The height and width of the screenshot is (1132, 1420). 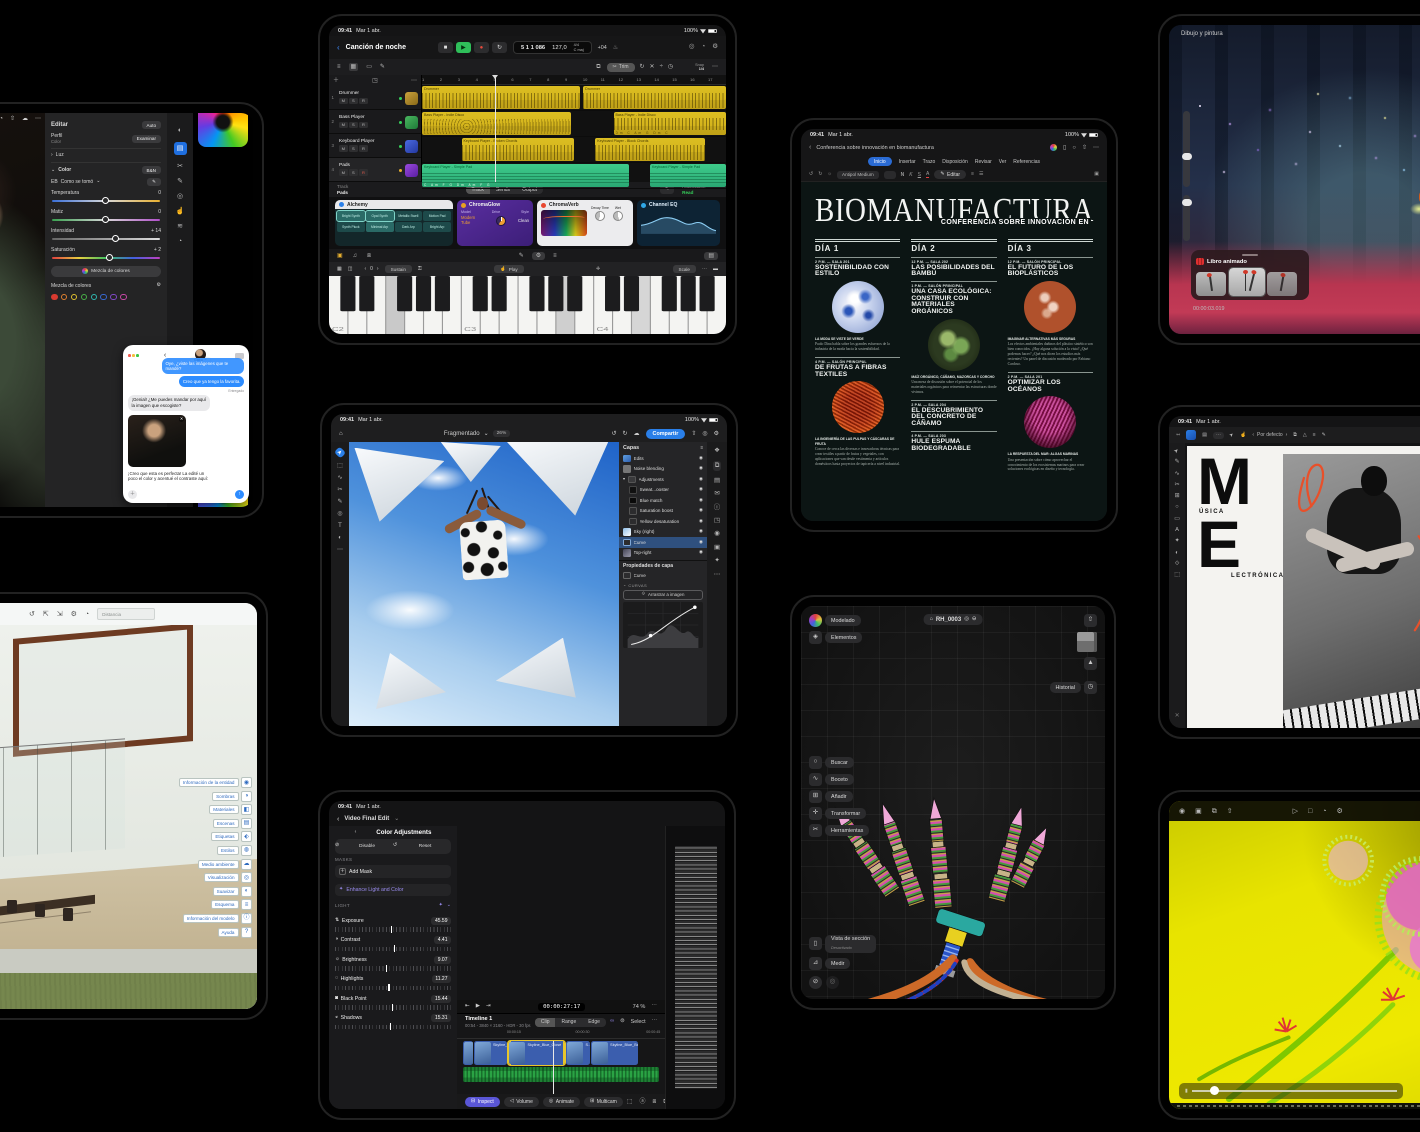 I want to click on adjust-icon, so click(x=180, y=130).